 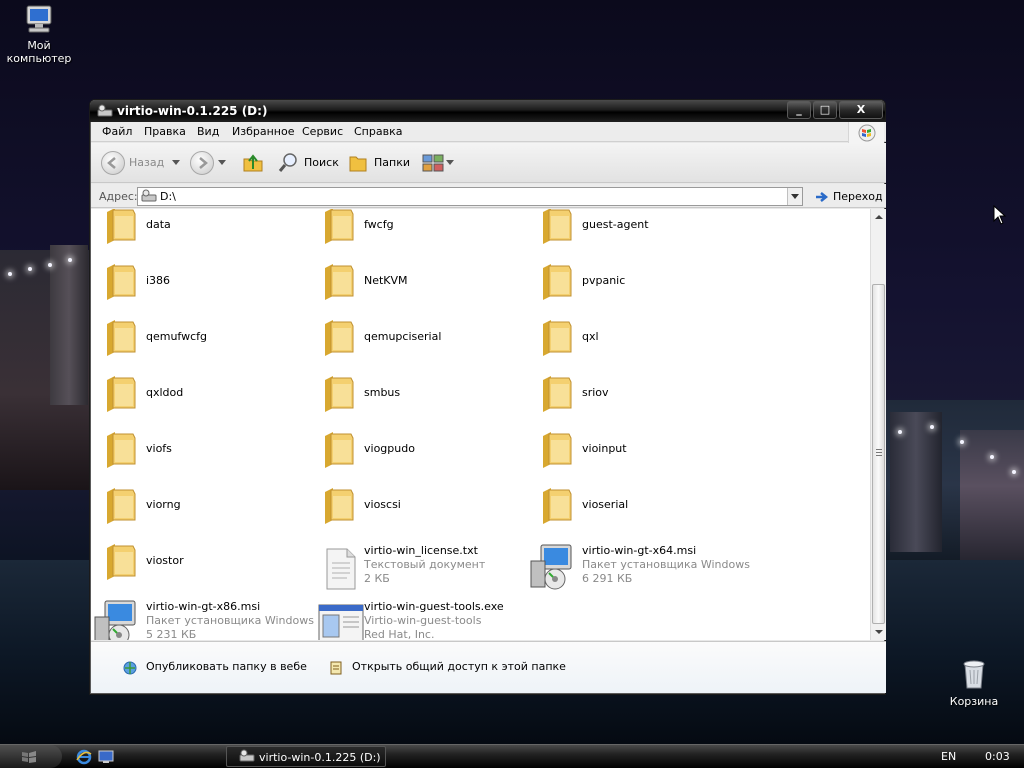 What do you see at coordinates (208, 232) in the screenshot?
I see `folder-item: data` at bounding box center [208, 232].